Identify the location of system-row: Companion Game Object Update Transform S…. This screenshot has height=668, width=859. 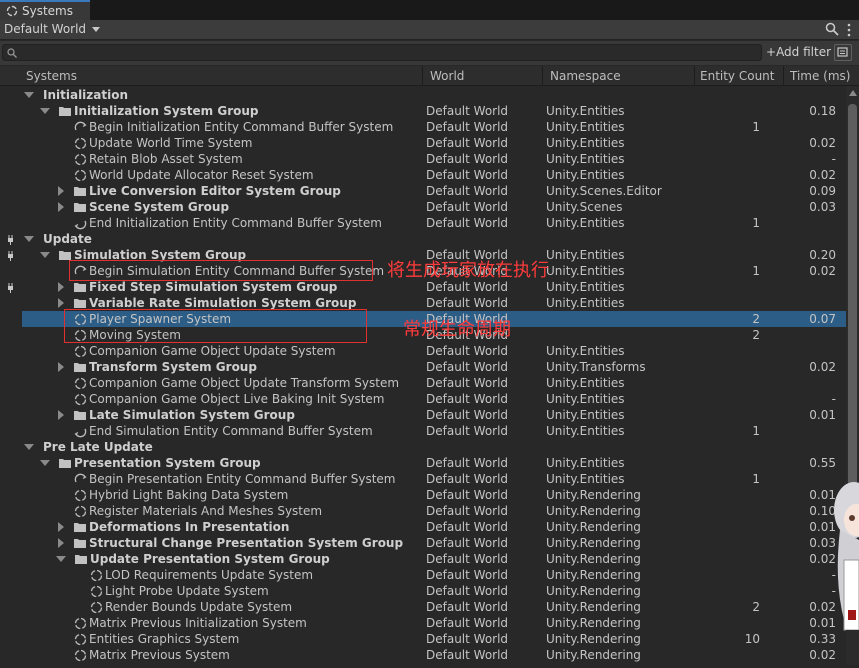
(434, 383).